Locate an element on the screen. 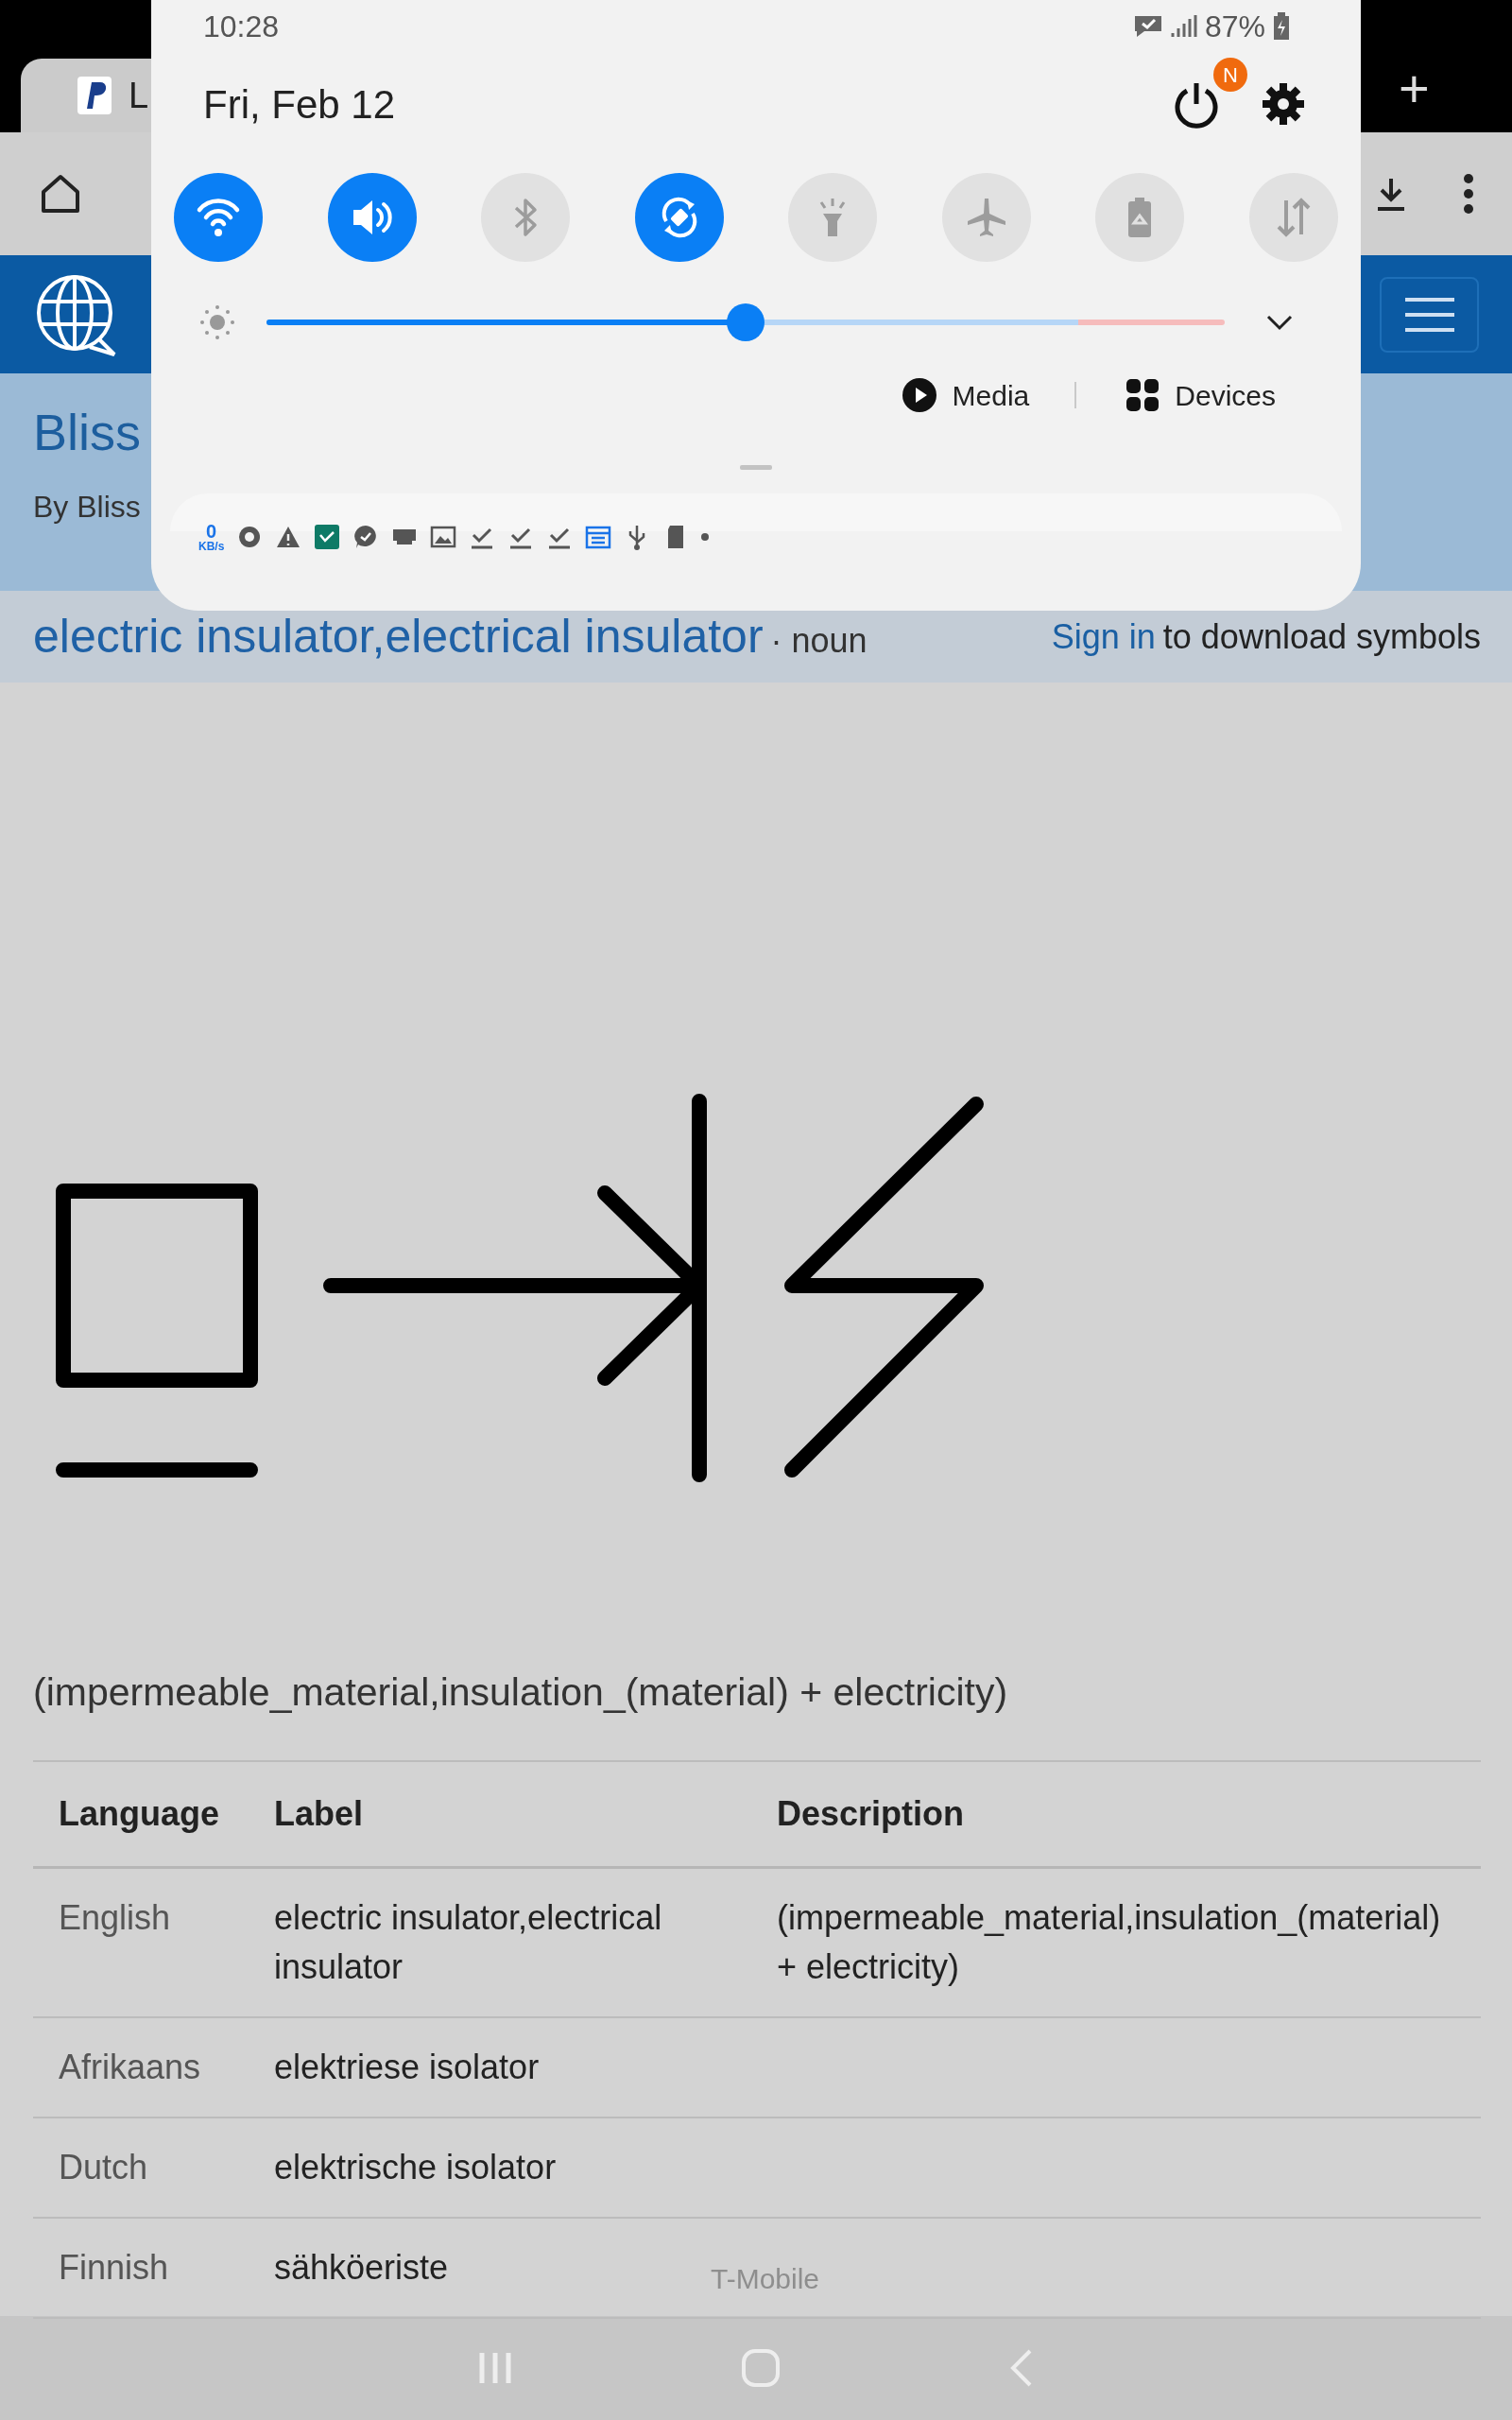 This screenshot has width=1512, height=2420. menu-icon is located at coordinates (1429, 314).